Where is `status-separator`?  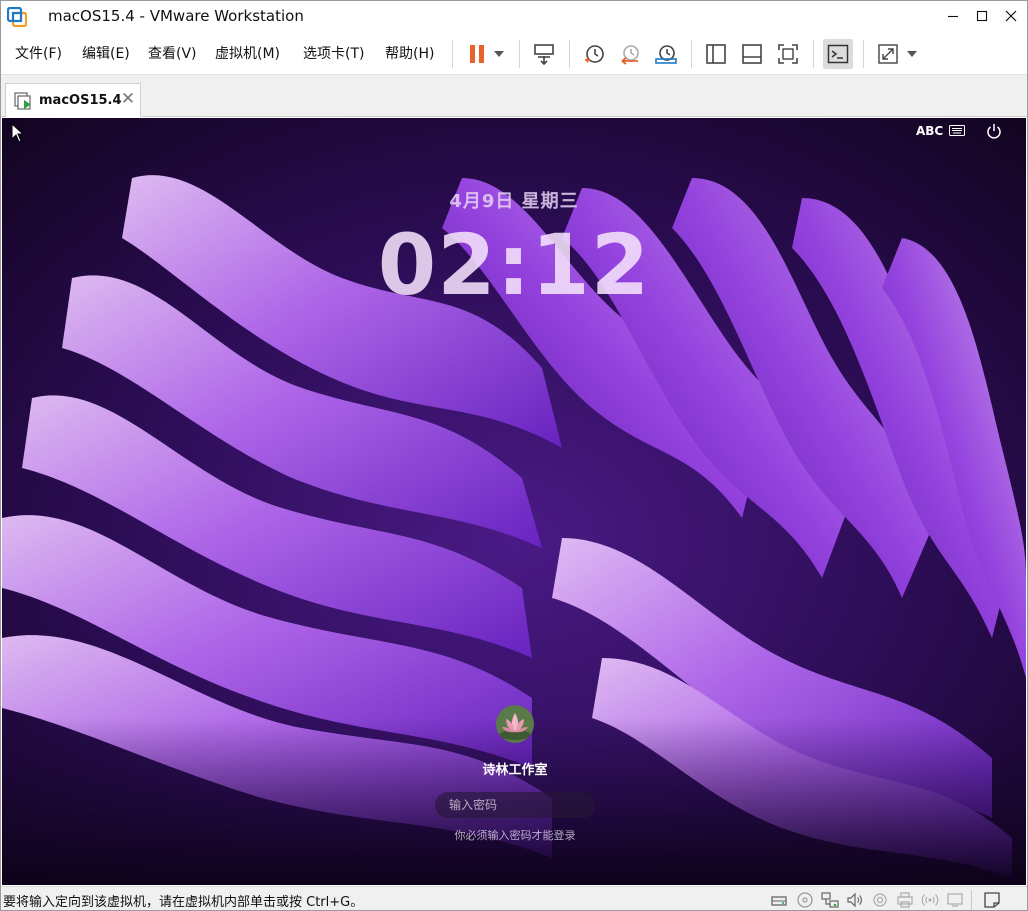 status-separator is located at coordinates (971, 900).